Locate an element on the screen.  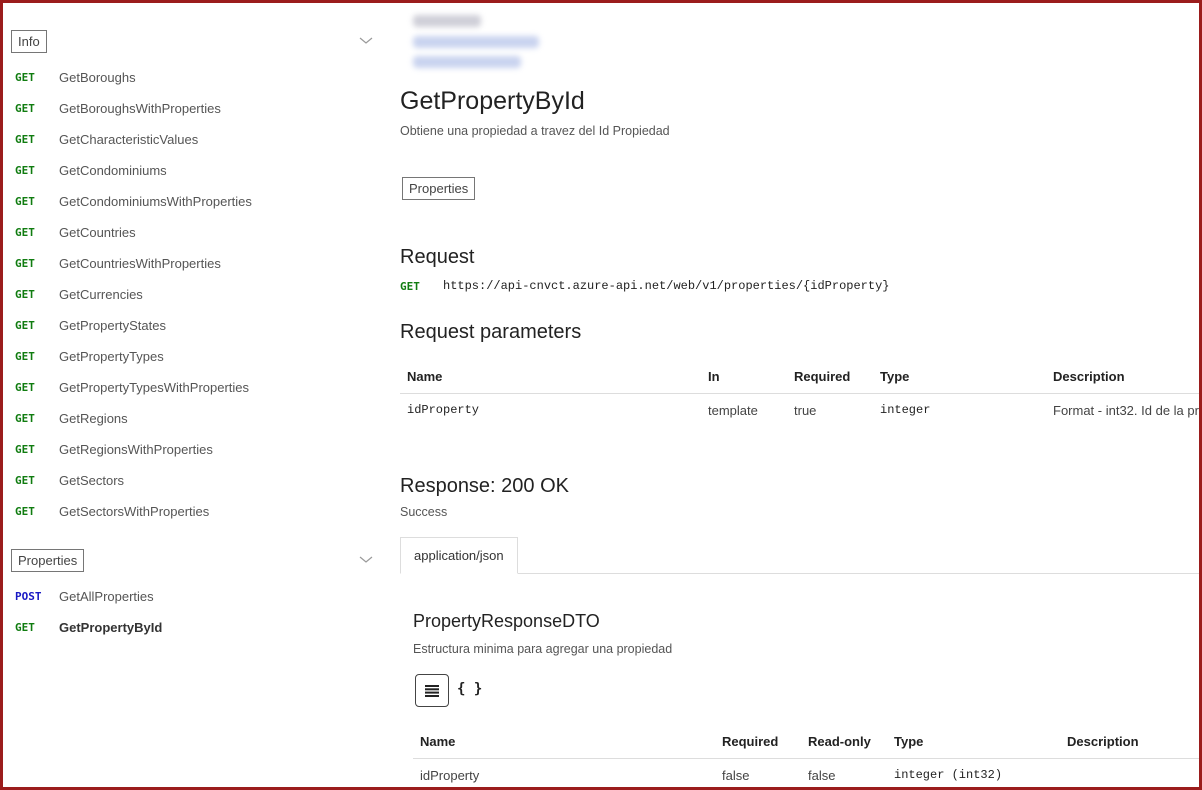
operation-name: GetAllProperties is located at coordinates (106, 596).